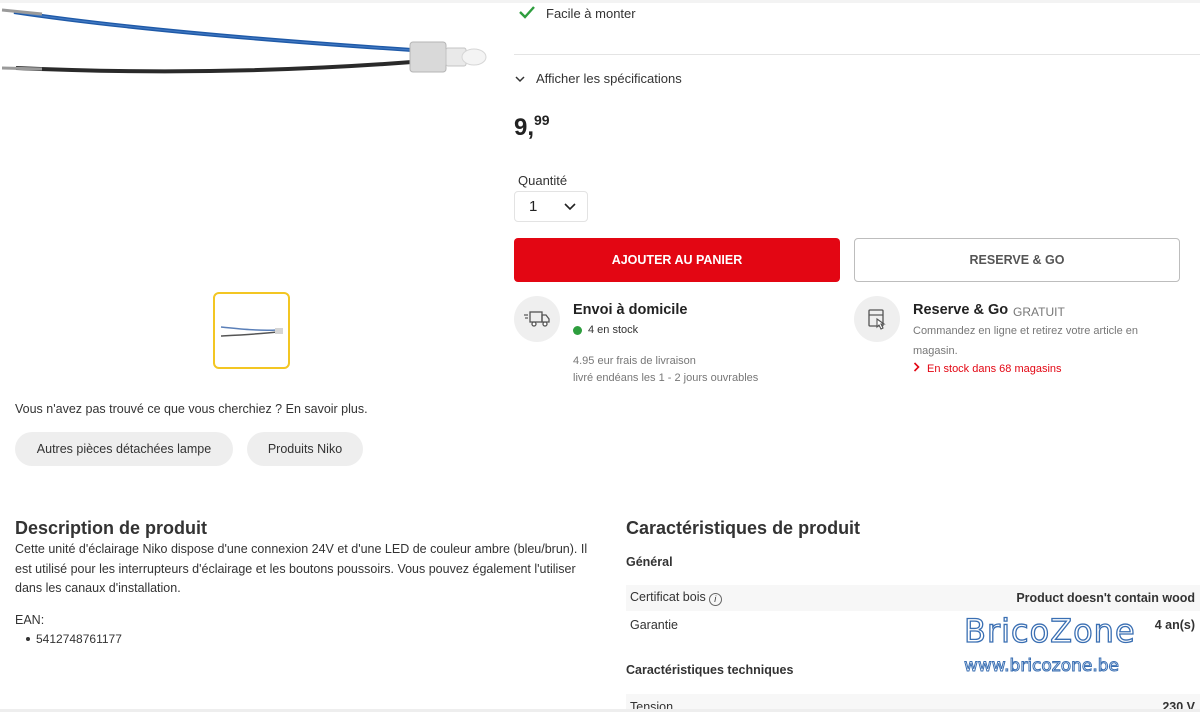 The image size is (1200, 712). What do you see at coordinates (961, 310) in the screenshot?
I see `reserve-go-title: Reserve & Go` at bounding box center [961, 310].